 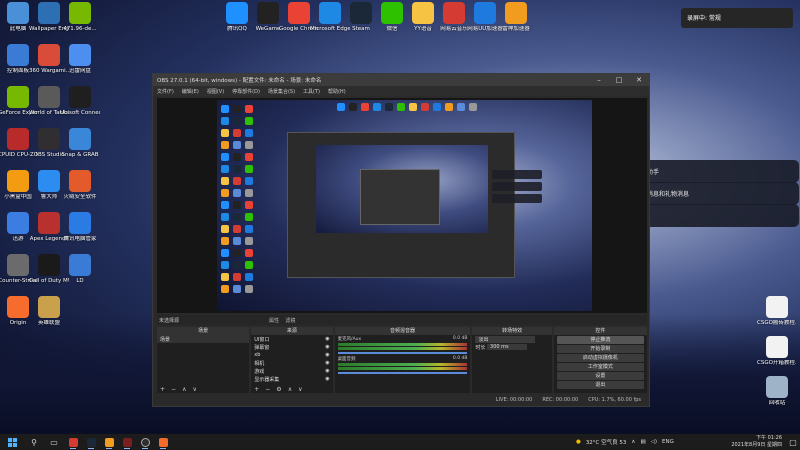 I want to click on maximize-icon: □, so click(x=619, y=80).